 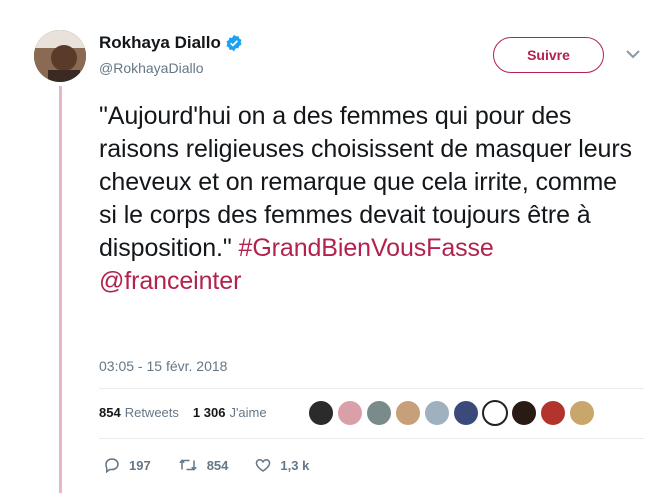 I want to click on reply-icon, so click(x=112, y=466).